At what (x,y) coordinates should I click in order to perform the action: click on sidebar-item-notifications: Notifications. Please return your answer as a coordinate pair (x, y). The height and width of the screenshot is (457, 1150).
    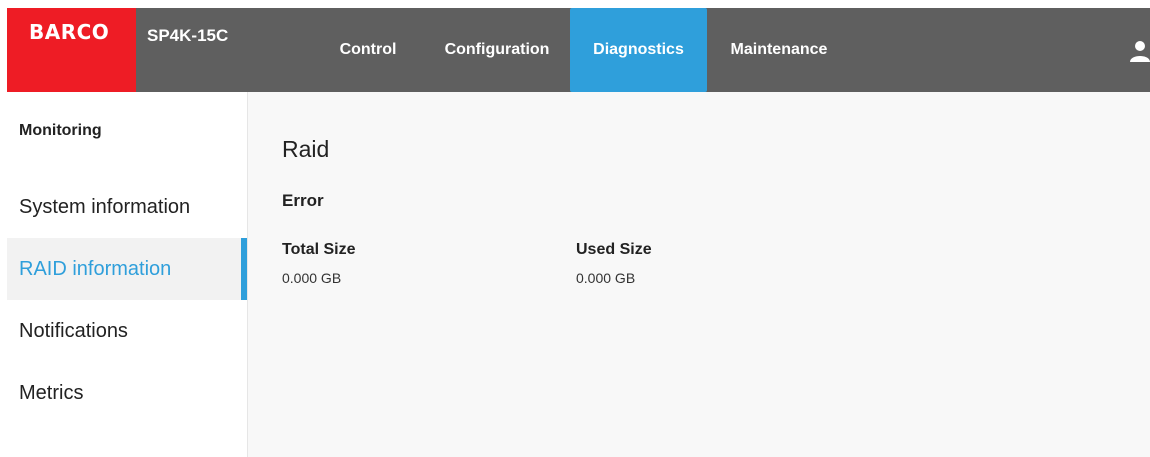
    Looking at the image, I should click on (127, 331).